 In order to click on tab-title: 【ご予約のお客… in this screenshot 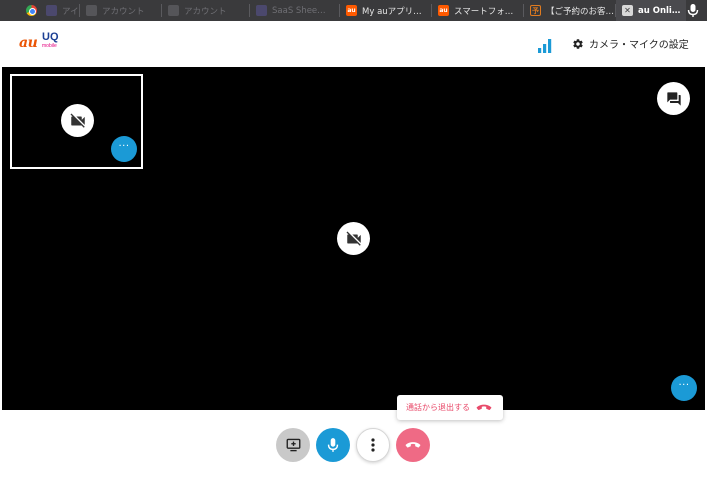, I will do `click(580, 11)`.